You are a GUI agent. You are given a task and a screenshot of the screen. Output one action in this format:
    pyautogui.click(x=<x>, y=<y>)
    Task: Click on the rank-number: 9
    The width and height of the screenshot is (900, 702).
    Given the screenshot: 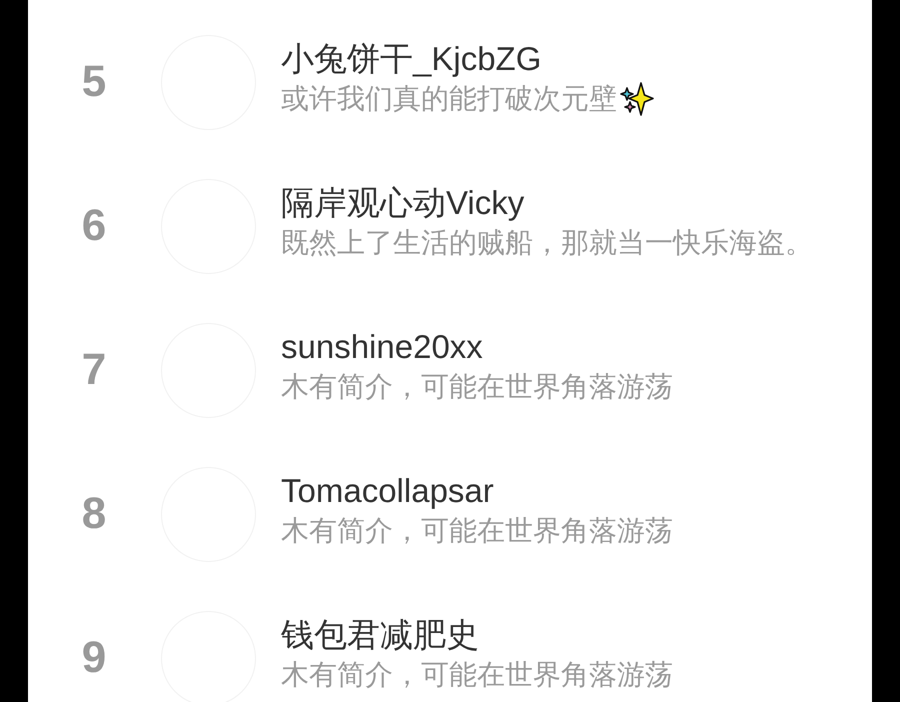 What is the action you would take?
    pyautogui.click(x=94, y=658)
    